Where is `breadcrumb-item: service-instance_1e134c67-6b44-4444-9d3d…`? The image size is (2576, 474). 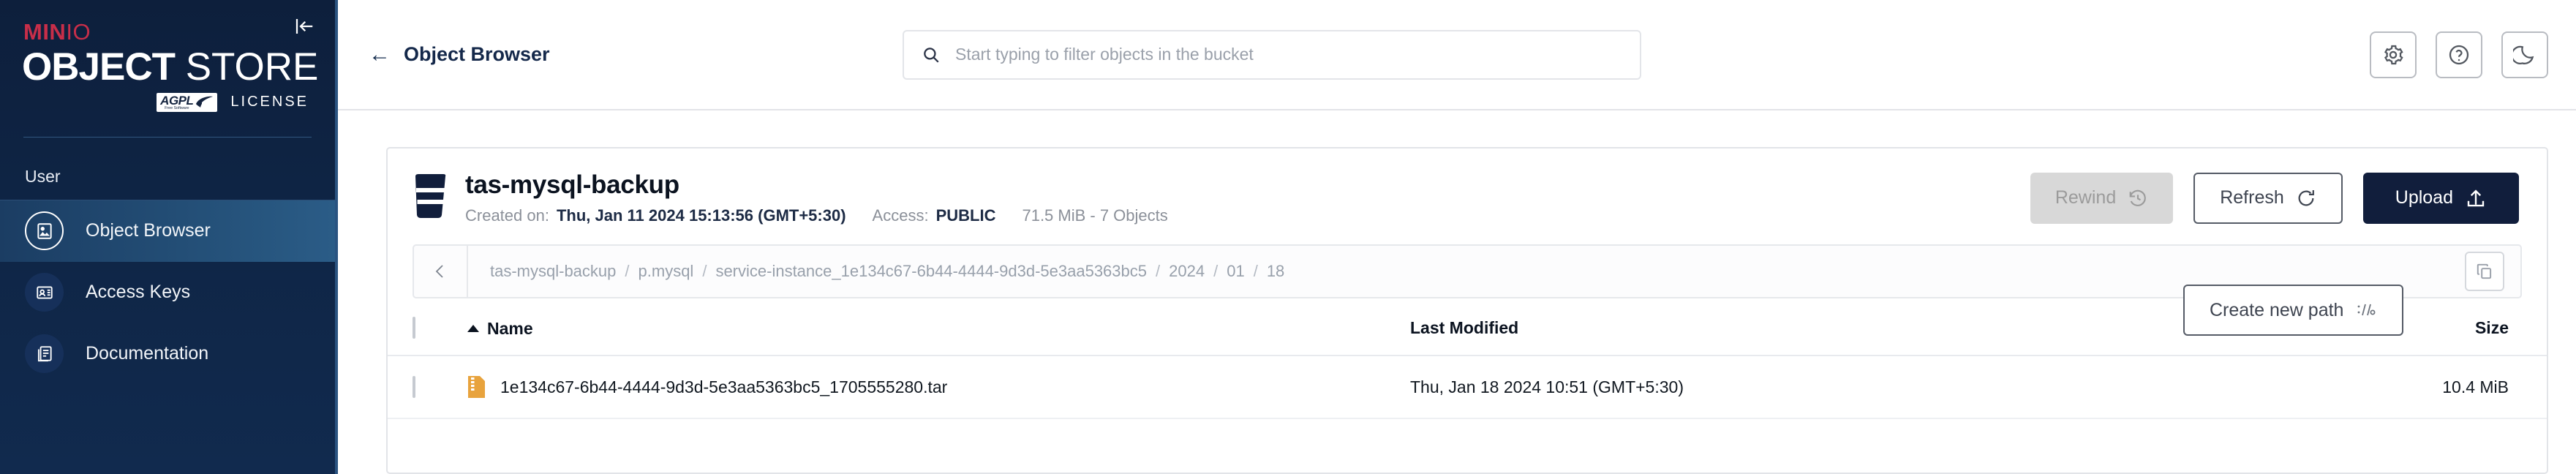
breadcrumb-item: service-instance_1e134c67-6b44-4444-9d3d… is located at coordinates (931, 271).